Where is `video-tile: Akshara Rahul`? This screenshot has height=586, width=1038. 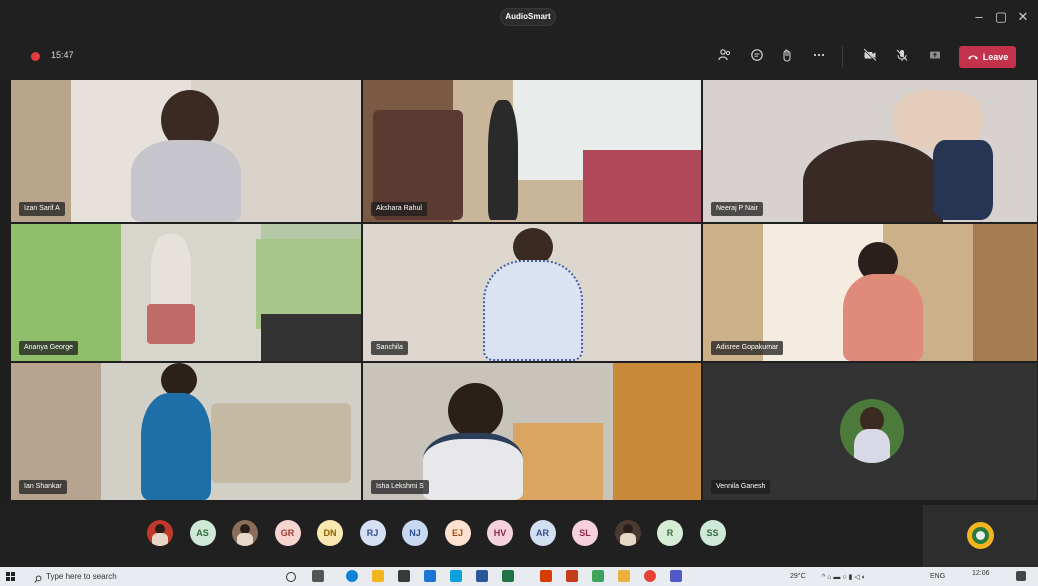
video-tile: Akshara Rahul is located at coordinates (532, 151).